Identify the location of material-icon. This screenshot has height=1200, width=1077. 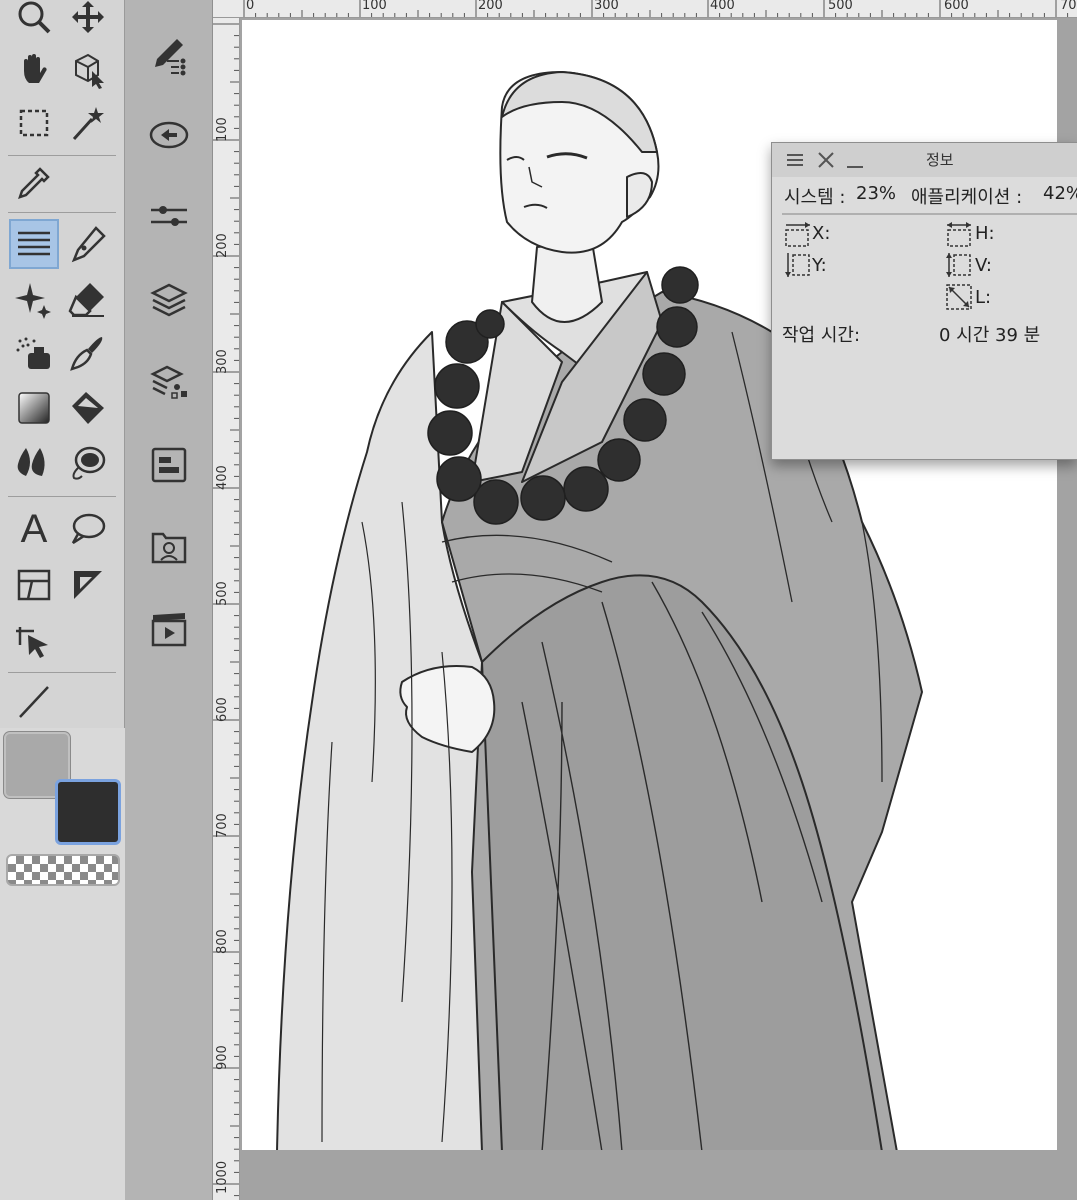
(169, 383).